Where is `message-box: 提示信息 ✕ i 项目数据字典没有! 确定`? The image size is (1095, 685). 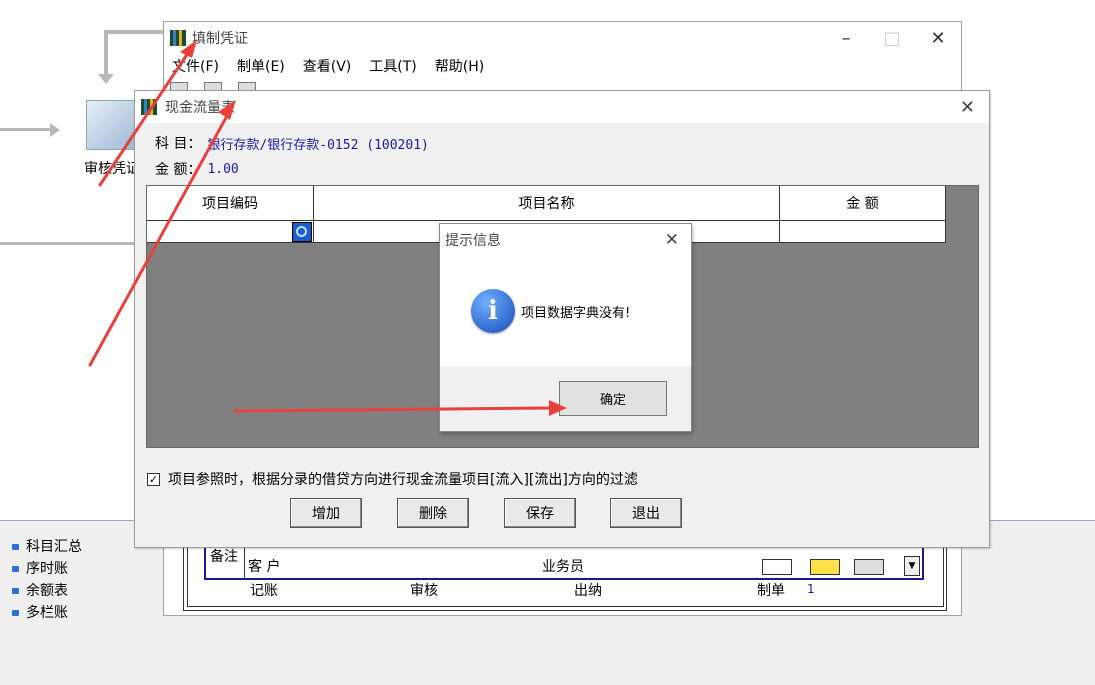 message-box: 提示信息 ✕ i 项目数据字典没有! 确定 is located at coordinates (565, 327).